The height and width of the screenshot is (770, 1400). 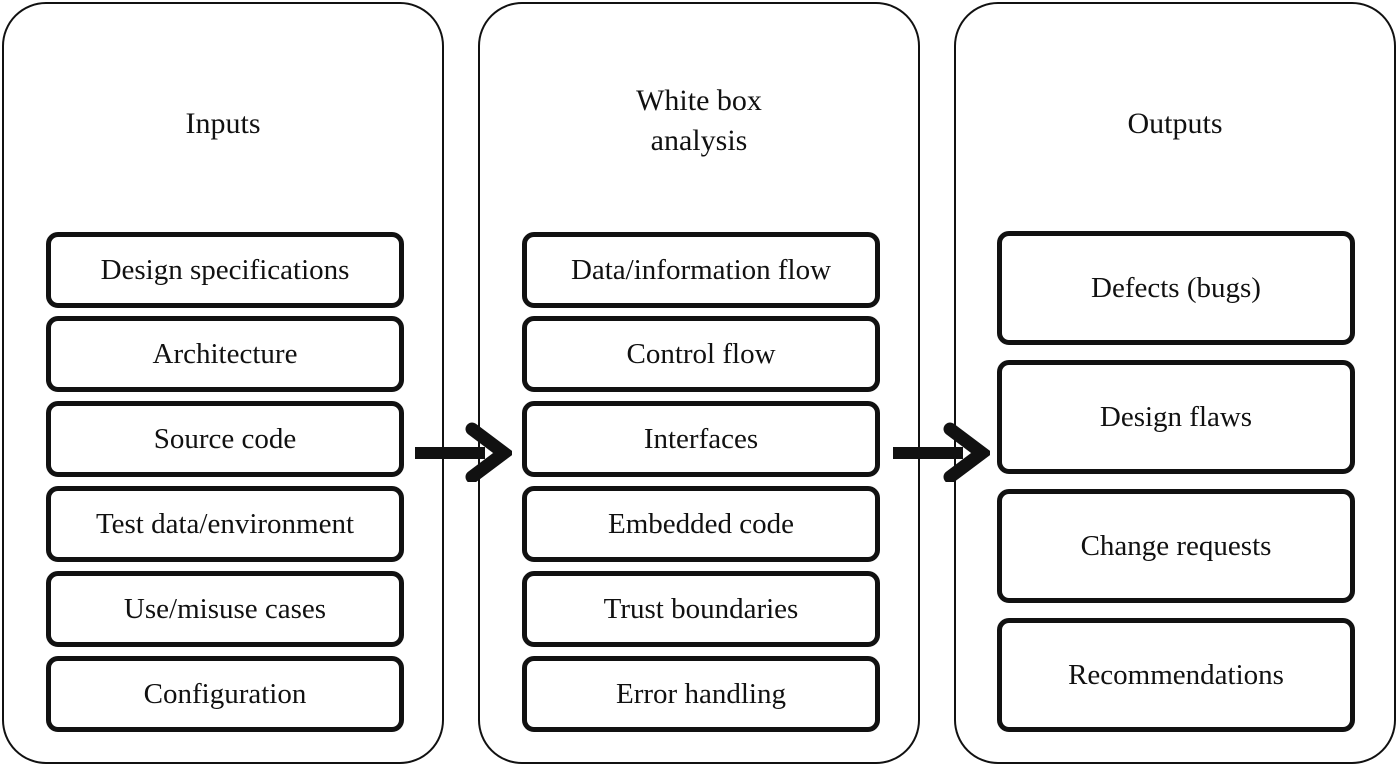 I want to click on input-item: Design specifications, so click(x=225, y=270).